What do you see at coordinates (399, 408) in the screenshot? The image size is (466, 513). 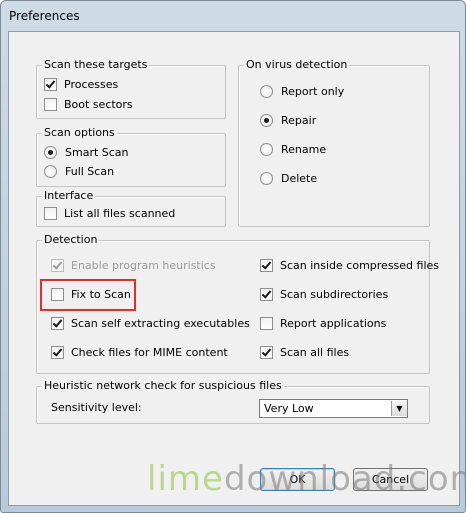 I see `chevron-down-icon: ▼` at bounding box center [399, 408].